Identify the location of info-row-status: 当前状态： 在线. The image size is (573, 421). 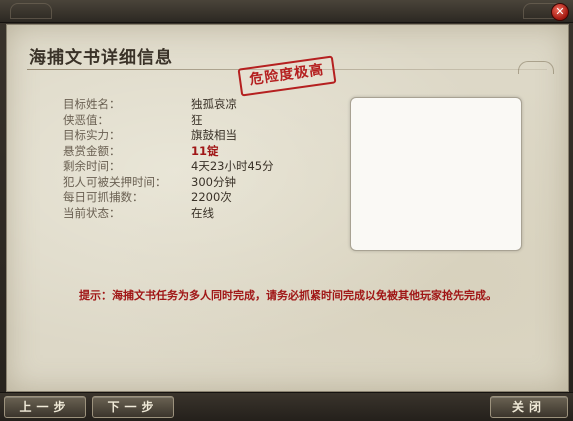
(168, 214).